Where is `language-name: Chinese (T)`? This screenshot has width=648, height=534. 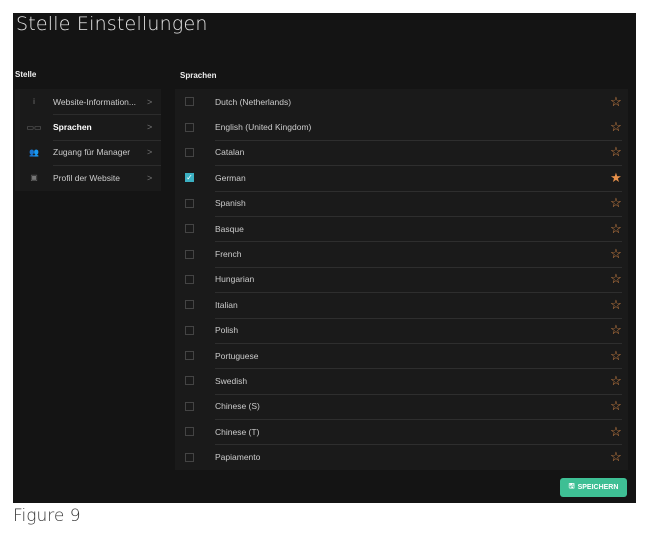
language-name: Chinese (T) is located at coordinates (237, 431).